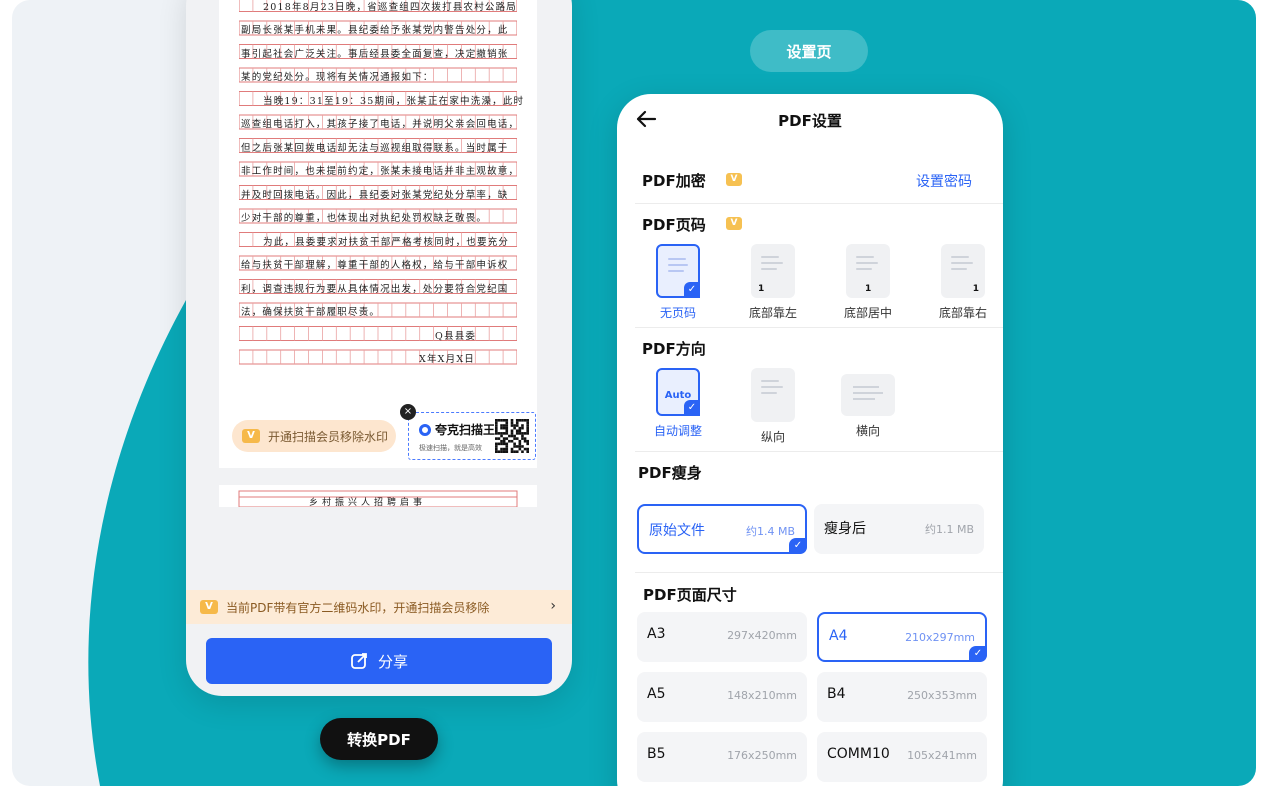  Describe the element at coordinates (380, 171) in the screenshot. I see `document-line: 非工作时间，也未提前约定，张某未接电话并非主观故意，` at that location.